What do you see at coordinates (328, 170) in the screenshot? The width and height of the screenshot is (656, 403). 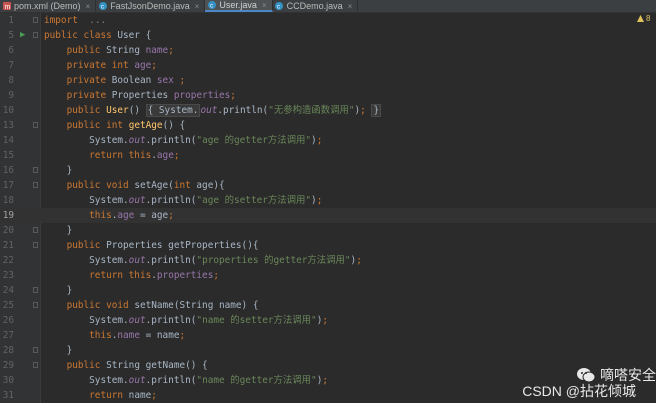 I see `code-line: 16 }` at bounding box center [328, 170].